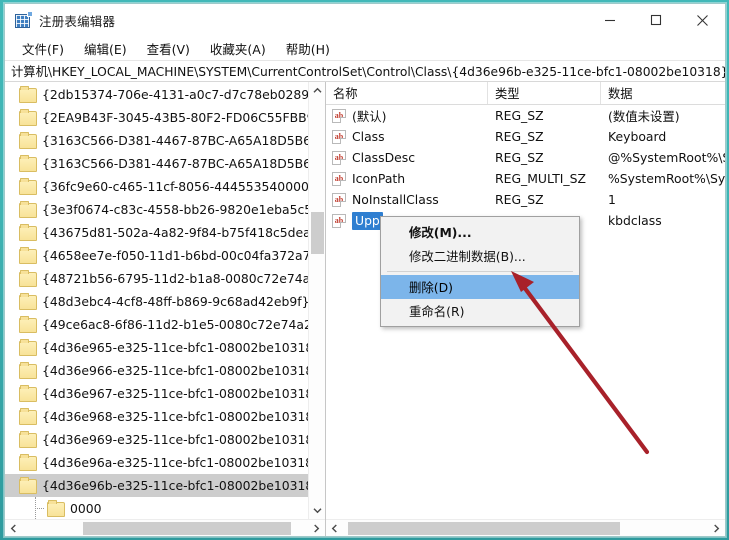  What do you see at coordinates (525, 136) in the screenshot?
I see `value-row: ab Class REG_SZ Keyboard` at bounding box center [525, 136].